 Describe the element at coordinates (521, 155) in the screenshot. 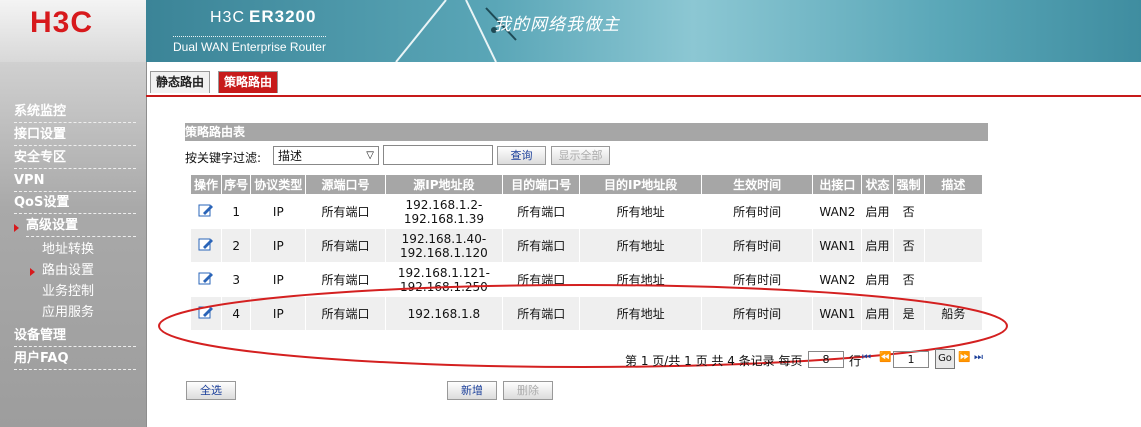

I see `search-button: 查询` at that location.